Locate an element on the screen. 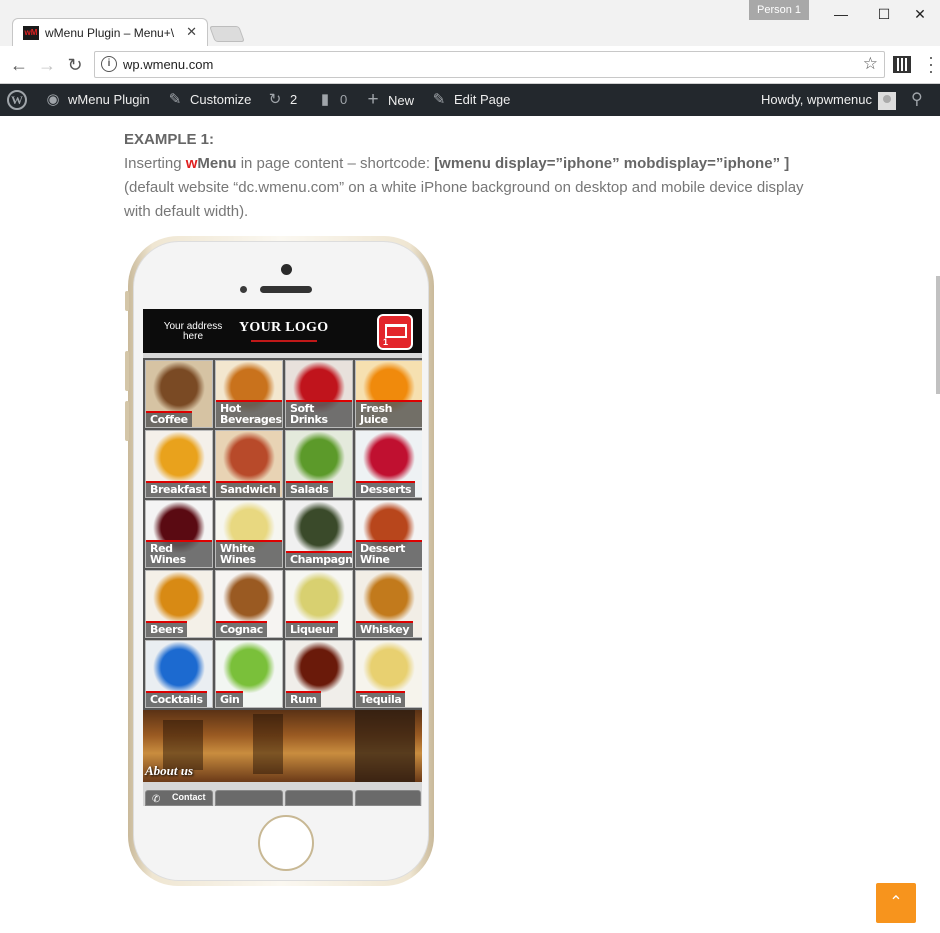 The height and width of the screenshot is (933, 940). phone-camera-icon is located at coordinates (286, 269).